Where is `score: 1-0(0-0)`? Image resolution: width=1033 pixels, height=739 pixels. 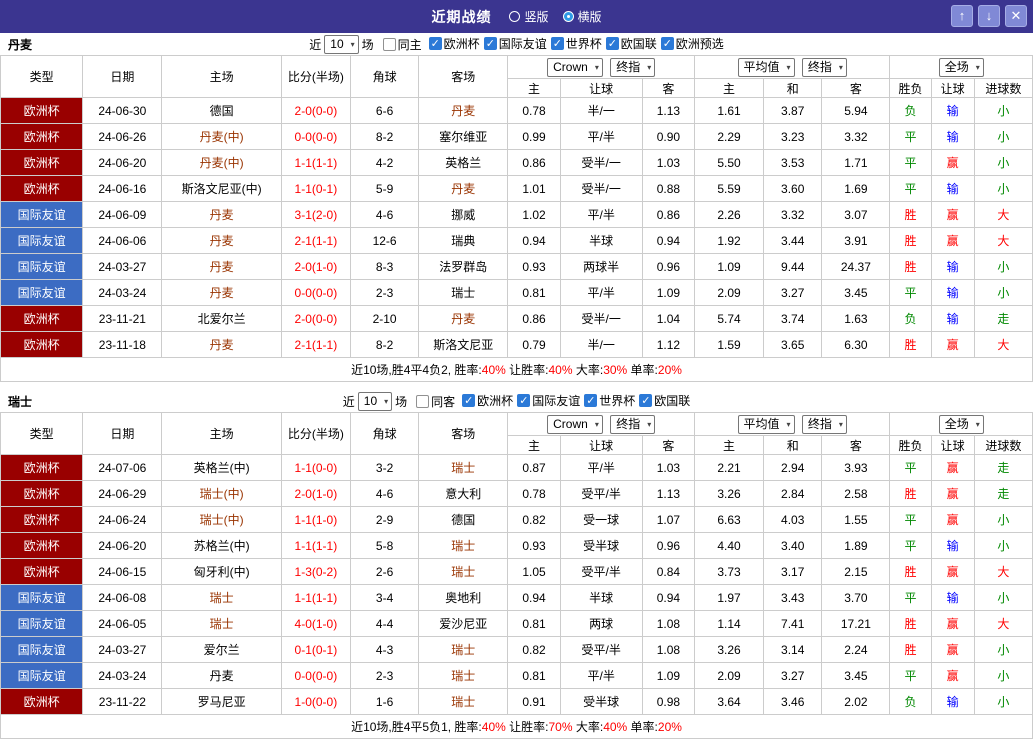 score: 1-0(0-0) is located at coordinates (315, 701).